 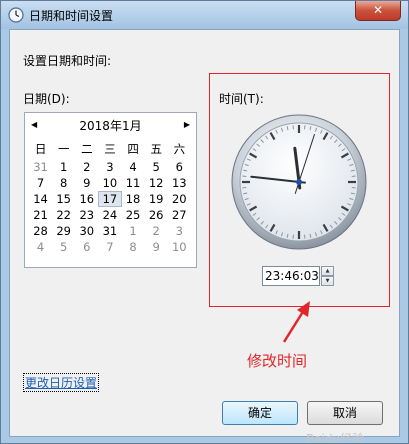 I want to click on calendar-day: 24, so click(x=109, y=215).